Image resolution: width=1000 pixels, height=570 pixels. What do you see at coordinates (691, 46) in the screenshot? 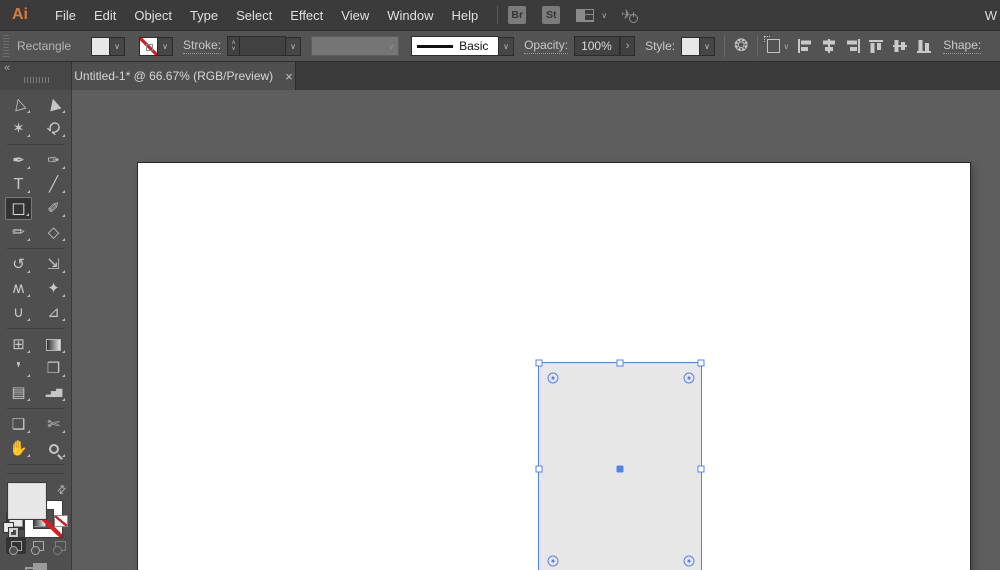
I see `style-swatch` at bounding box center [691, 46].